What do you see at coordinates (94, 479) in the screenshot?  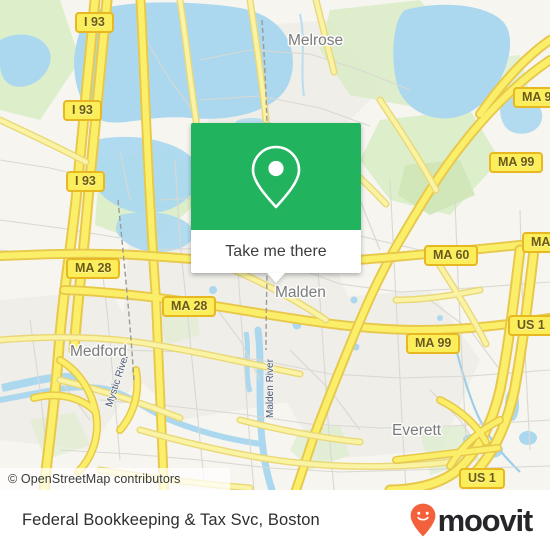 I see `osm-attribution-text: © OpenStreetMap contributors` at bounding box center [94, 479].